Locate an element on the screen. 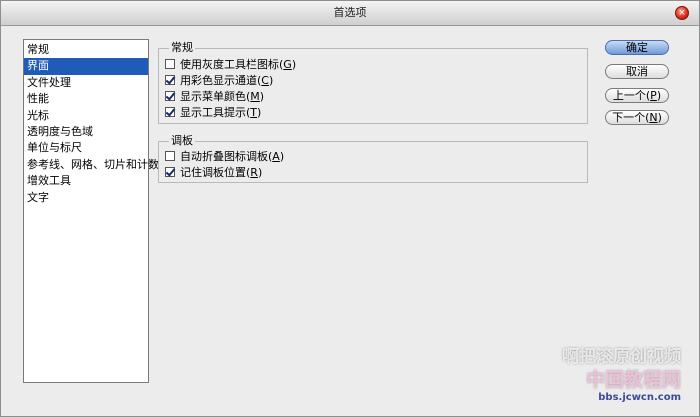 The height and width of the screenshot is (417, 700). cancel-button: 取消 is located at coordinates (637, 71).